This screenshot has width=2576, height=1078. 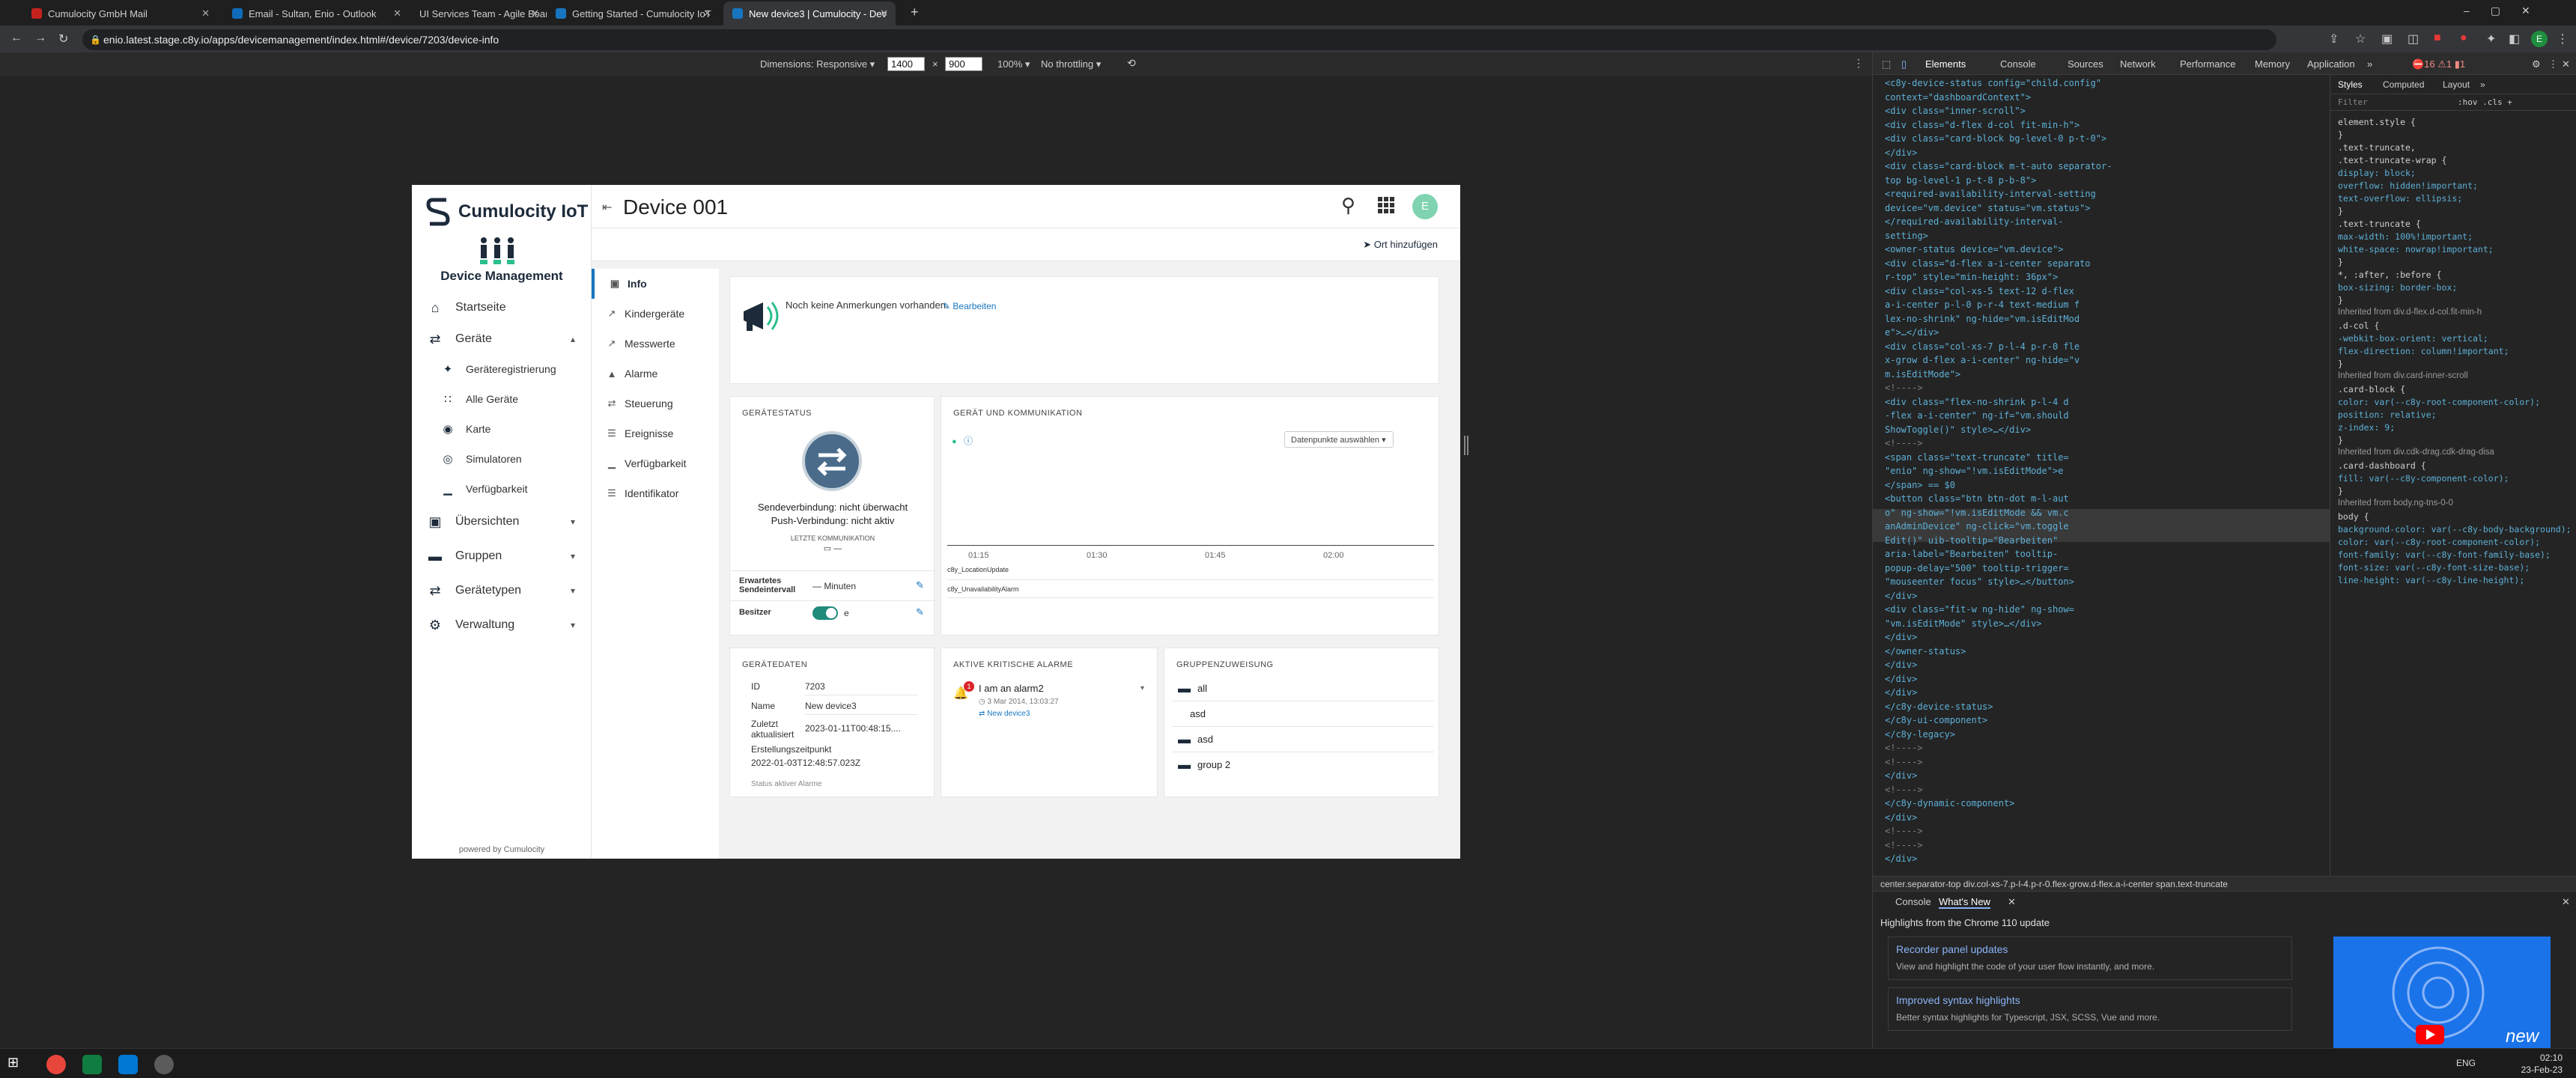 I want to click on dom-node-line: r-top" style="min-height: 36px">, so click(x=1971, y=277).